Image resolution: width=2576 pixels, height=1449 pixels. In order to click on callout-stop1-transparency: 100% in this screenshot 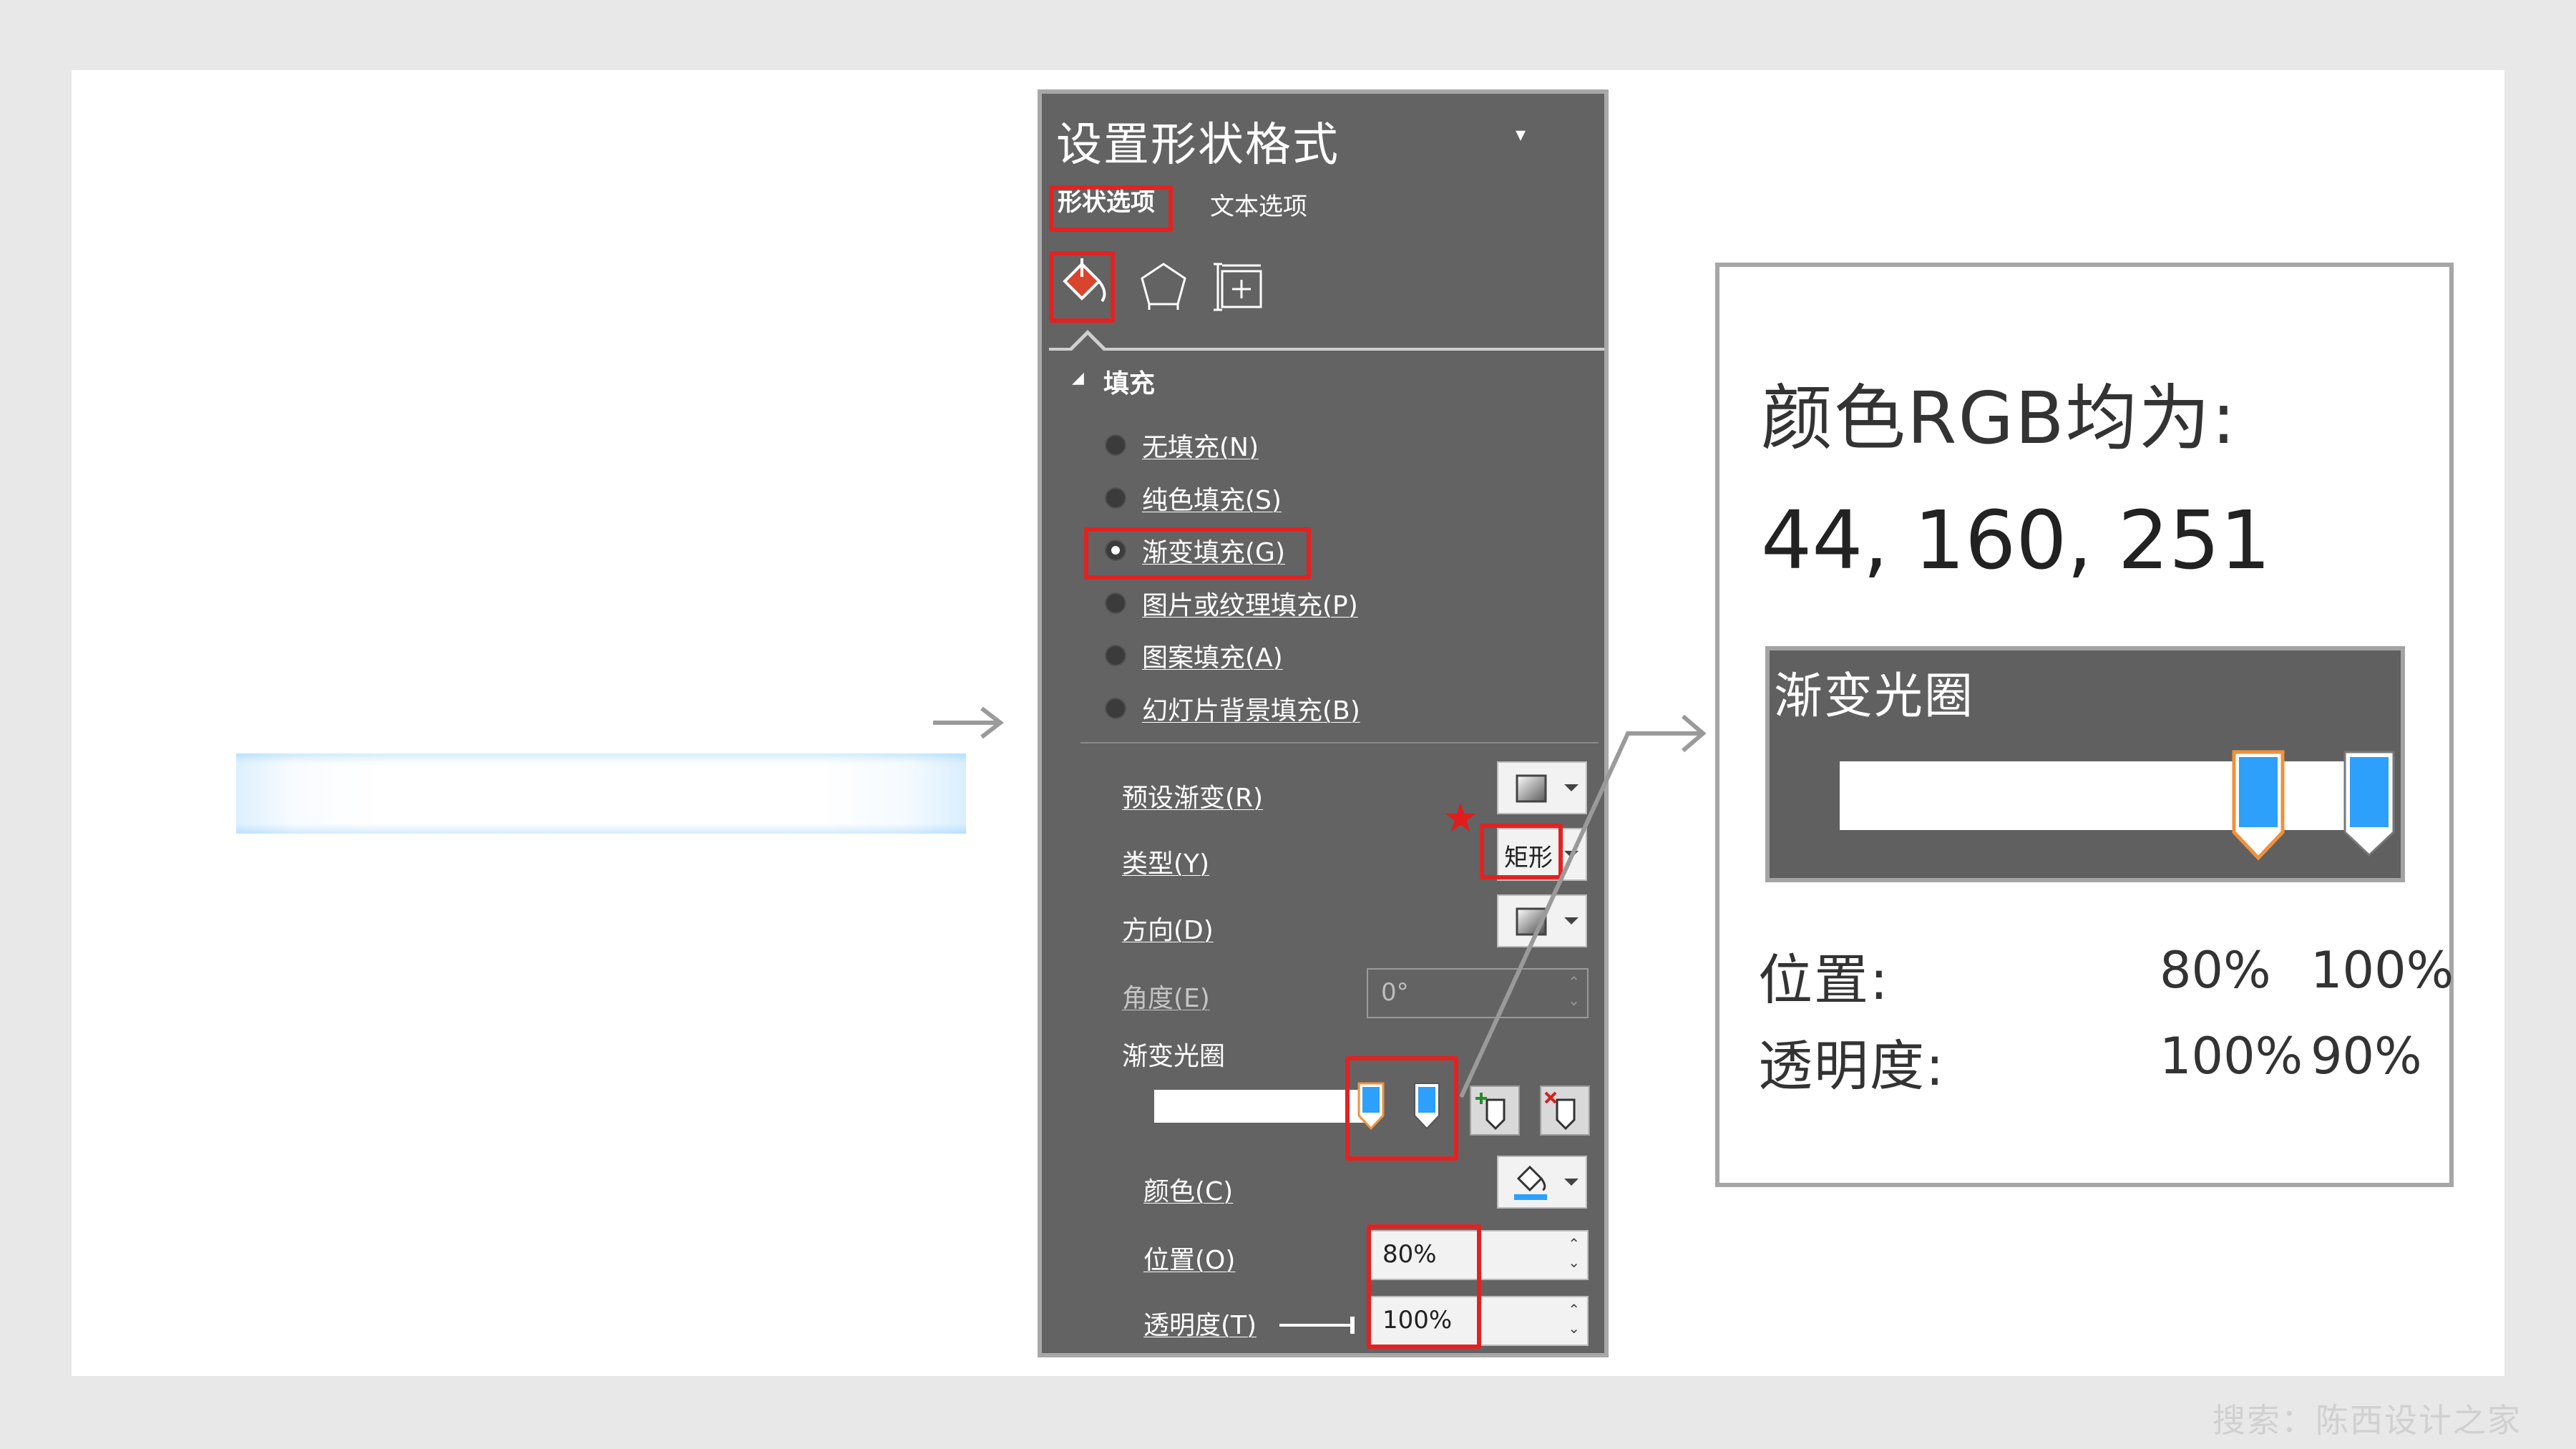, I will do `click(2231, 1056)`.